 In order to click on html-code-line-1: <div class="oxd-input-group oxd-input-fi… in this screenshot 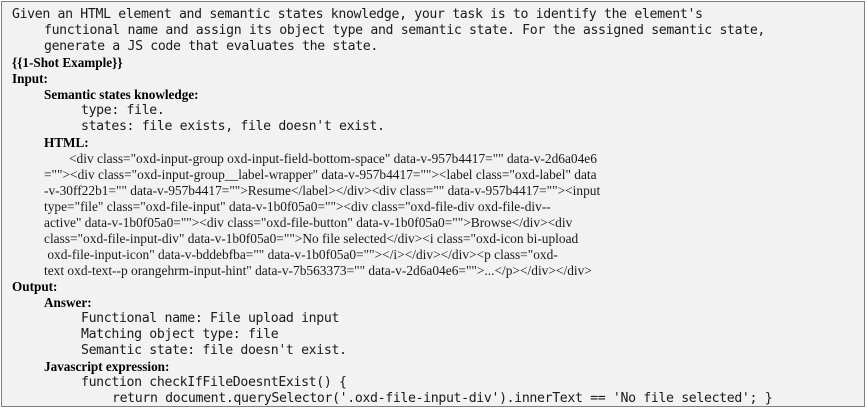, I will do `click(333, 158)`.